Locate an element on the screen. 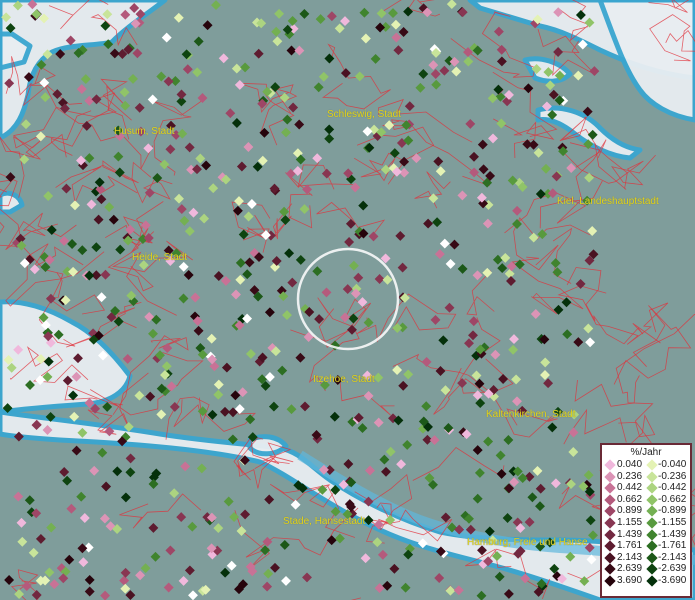 This screenshot has height=600, width=695. legend-value-positive: 0.662 is located at coordinates (630, 499).